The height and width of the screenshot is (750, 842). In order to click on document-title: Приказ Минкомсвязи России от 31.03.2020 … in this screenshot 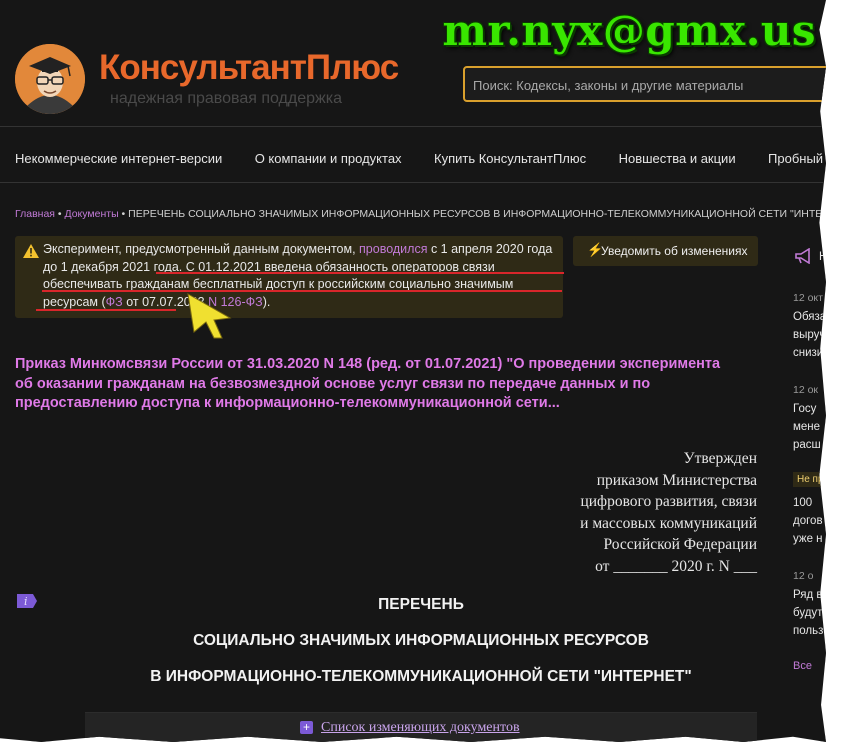, I will do `click(368, 383)`.